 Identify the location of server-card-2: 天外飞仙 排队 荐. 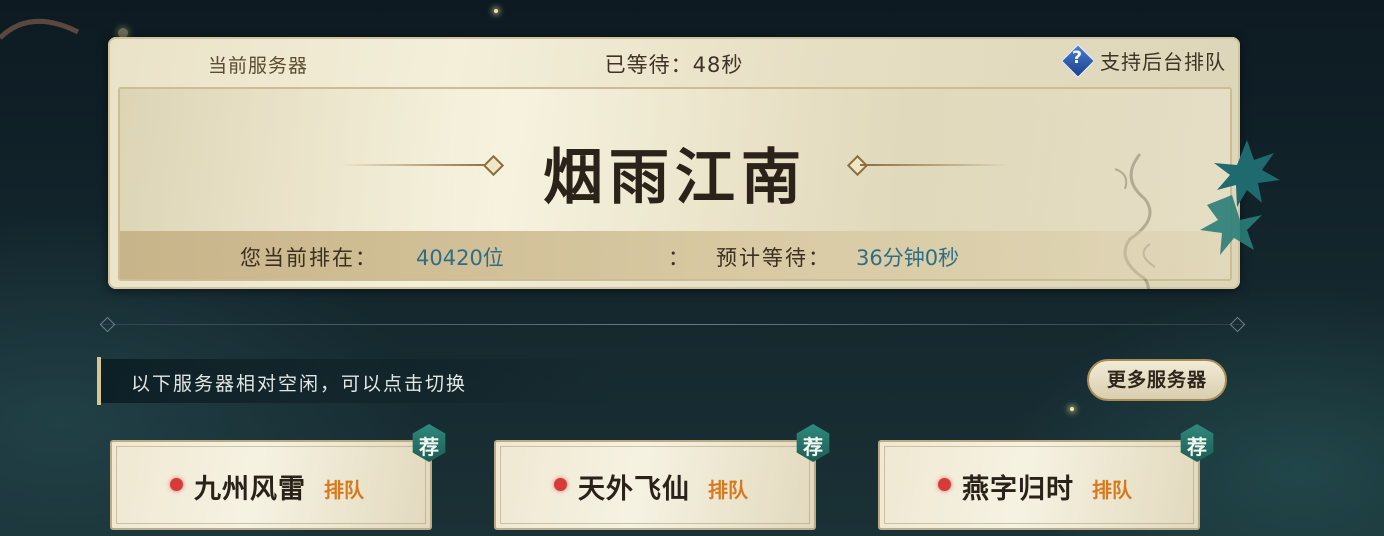
(662, 477).